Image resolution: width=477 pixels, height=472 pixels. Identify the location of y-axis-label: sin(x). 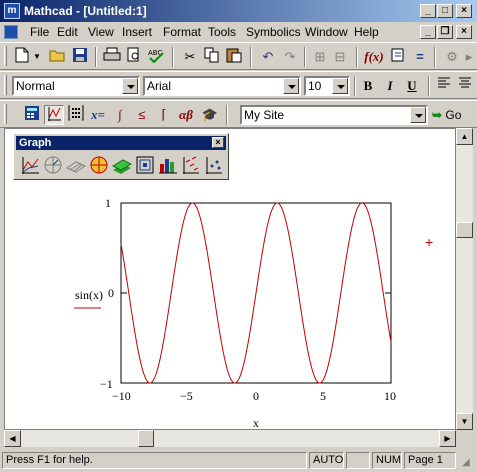
(89, 295).